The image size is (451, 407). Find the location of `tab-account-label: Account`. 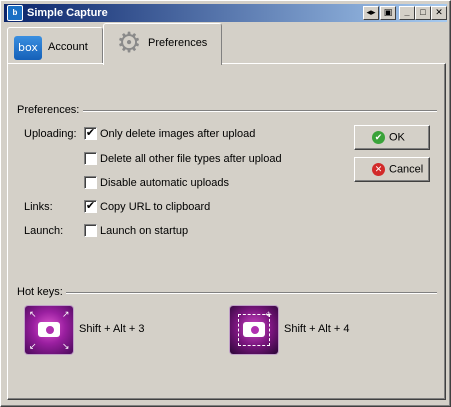

tab-account-label: Account is located at coordinates (68, 47).